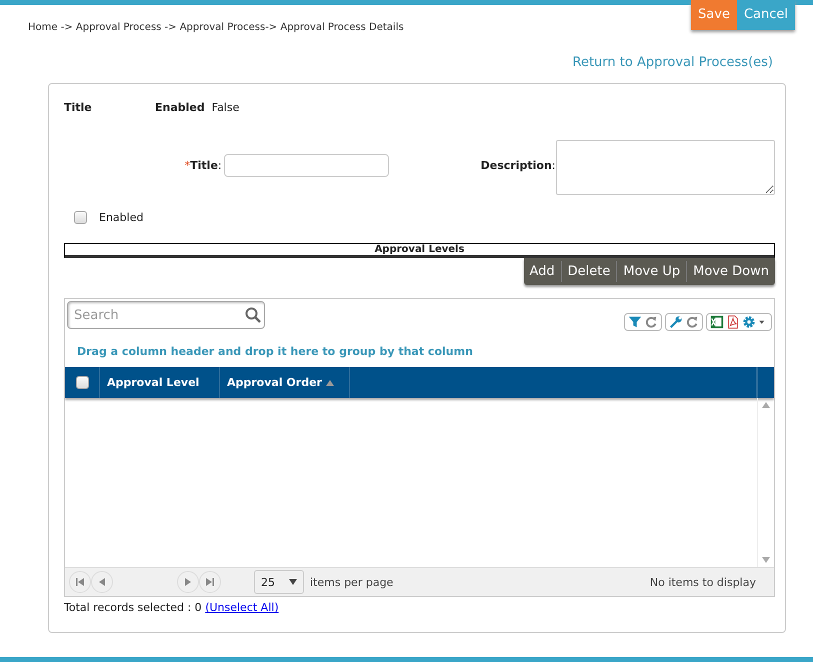  What do you see at coordinates (153, 382) in the screenshot?
I see `column-header: Approval Level` at bounding box center [153, 382].